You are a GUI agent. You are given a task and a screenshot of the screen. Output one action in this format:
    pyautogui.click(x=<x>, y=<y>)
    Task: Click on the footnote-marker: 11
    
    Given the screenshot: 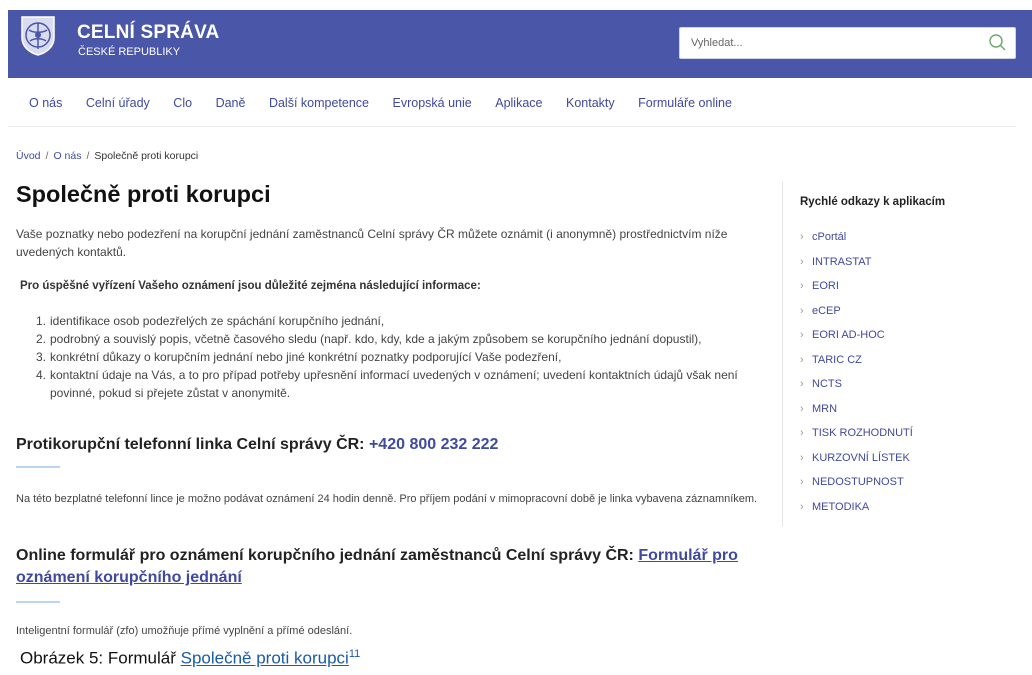 What is the action you would take?
    pyautogui.click(x=354, y=654)
    